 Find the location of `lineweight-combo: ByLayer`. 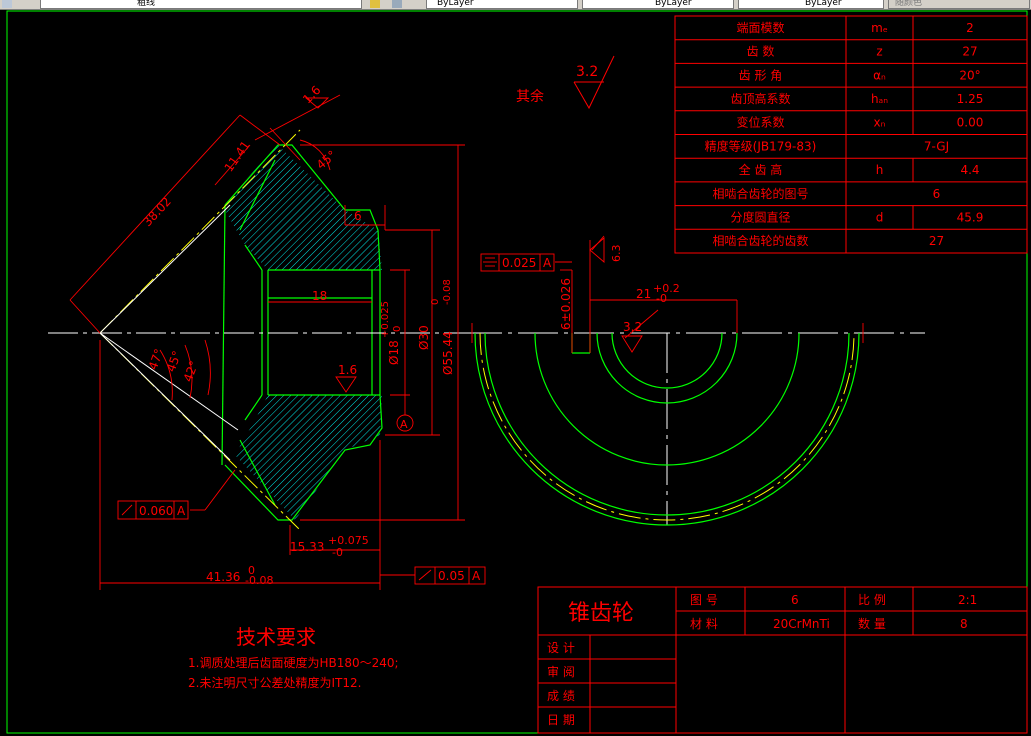

lineweight-combo: ByLayer is located at coordinates (811, 4).